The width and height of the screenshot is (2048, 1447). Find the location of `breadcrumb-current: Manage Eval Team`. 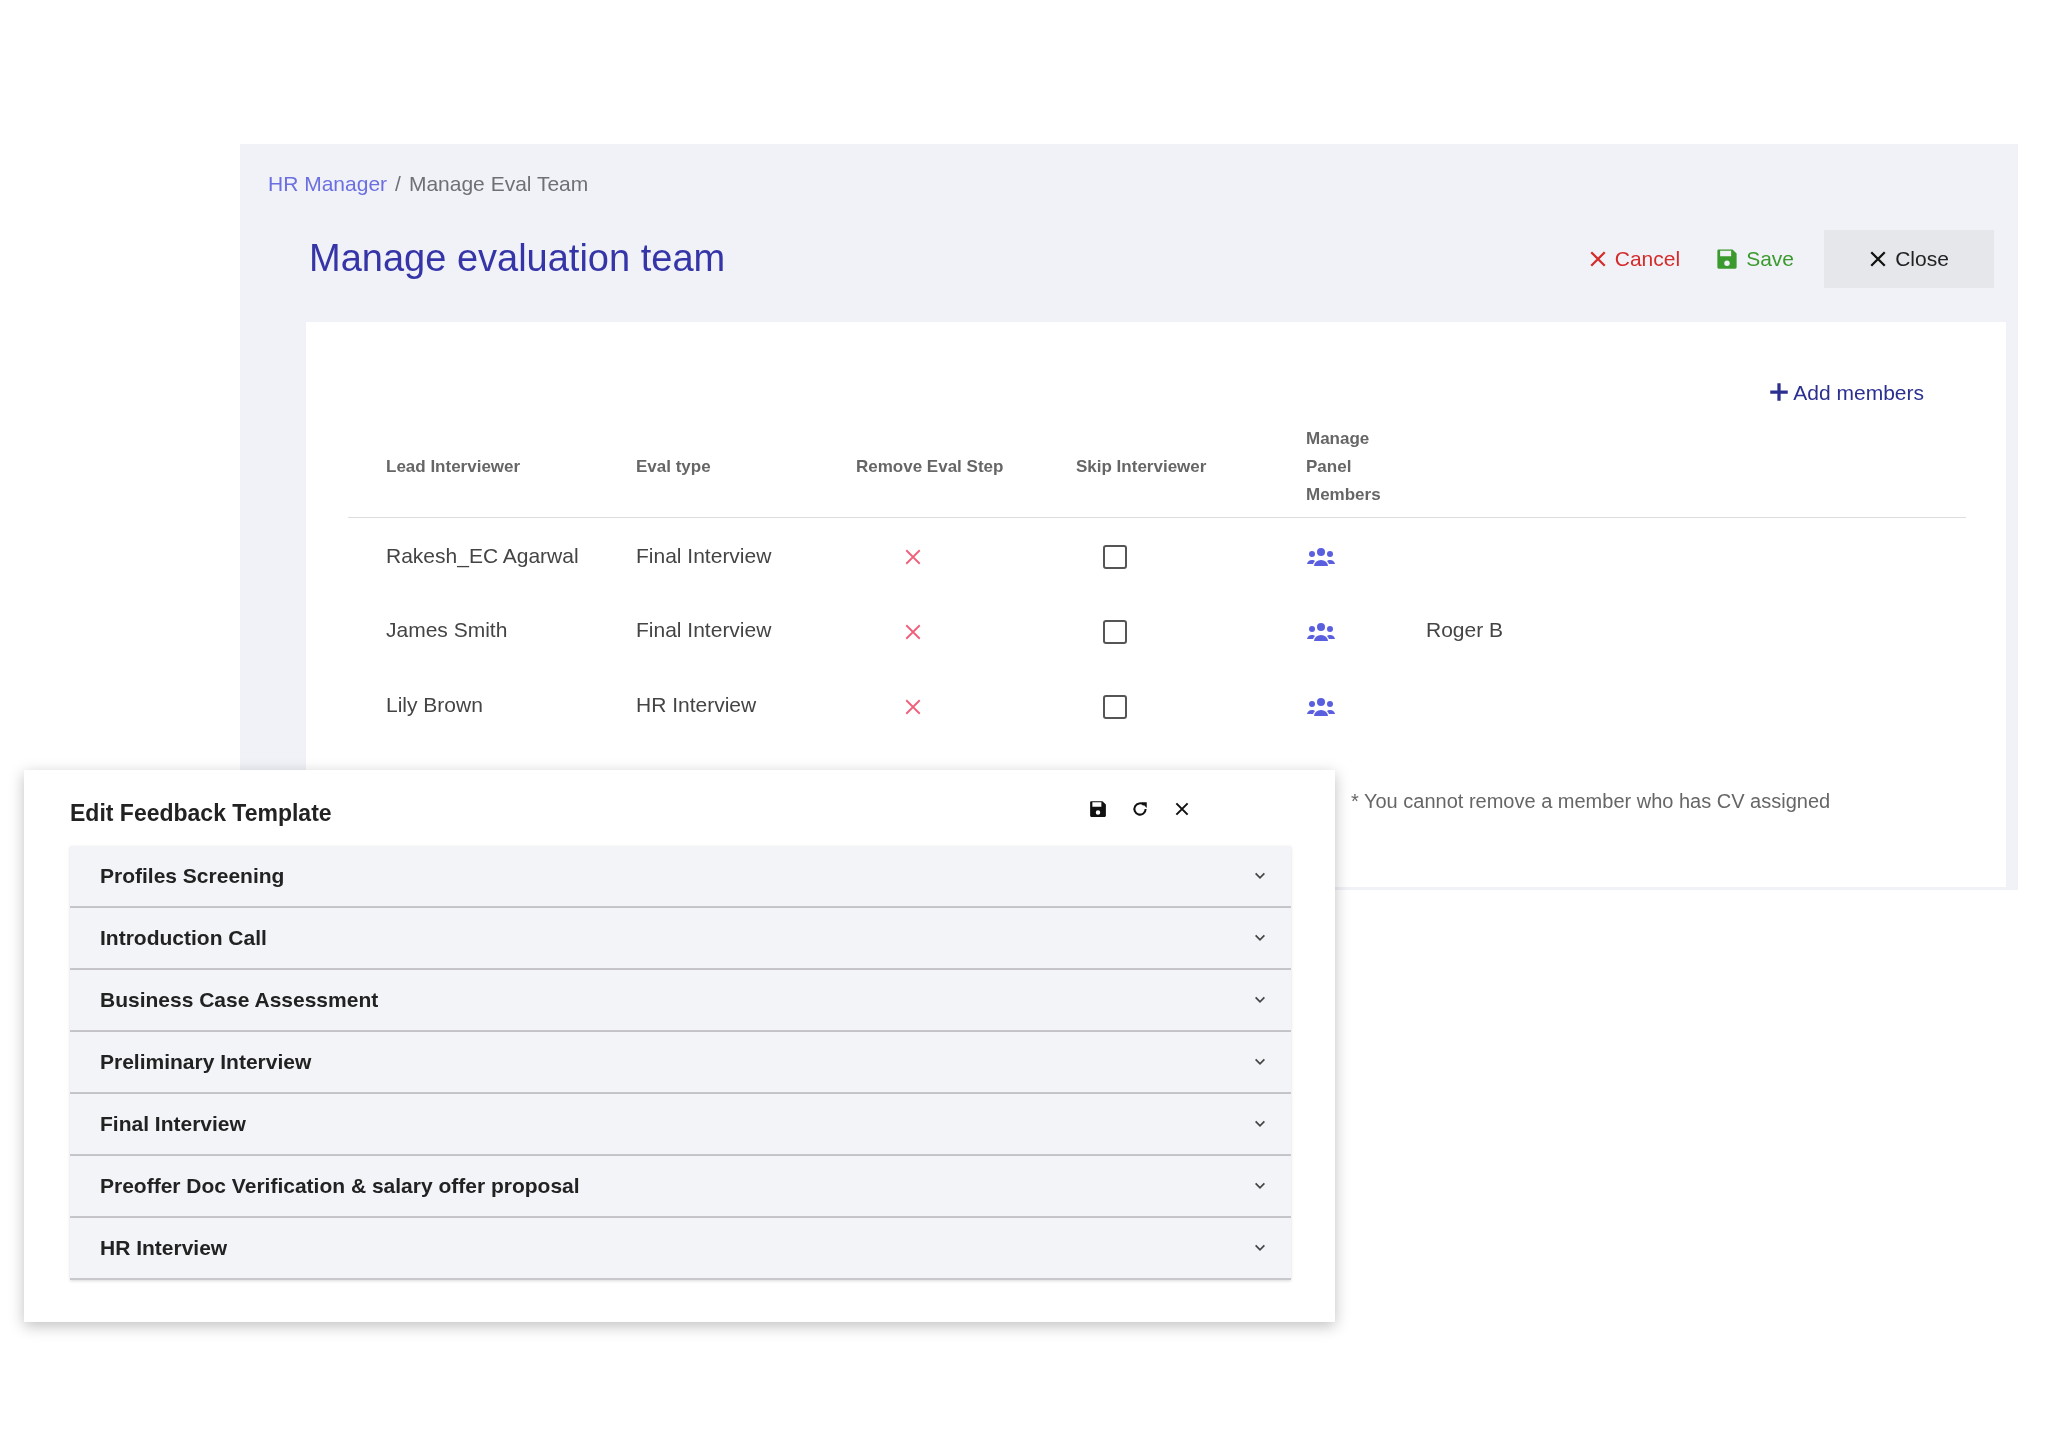

breadcrumb-current: Manage Eval Team is located at coordinates (498, 184).